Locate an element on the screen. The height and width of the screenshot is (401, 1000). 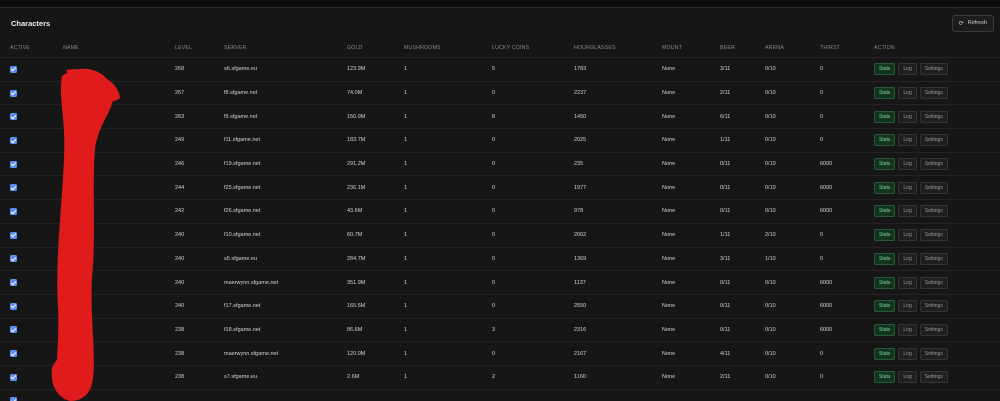
hourglasses-cell: 978 is located at coordinates (618, 211).